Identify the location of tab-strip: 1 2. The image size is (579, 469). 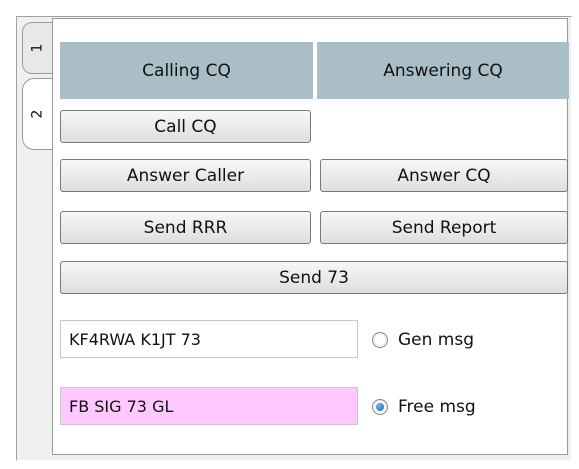
(37, 88).